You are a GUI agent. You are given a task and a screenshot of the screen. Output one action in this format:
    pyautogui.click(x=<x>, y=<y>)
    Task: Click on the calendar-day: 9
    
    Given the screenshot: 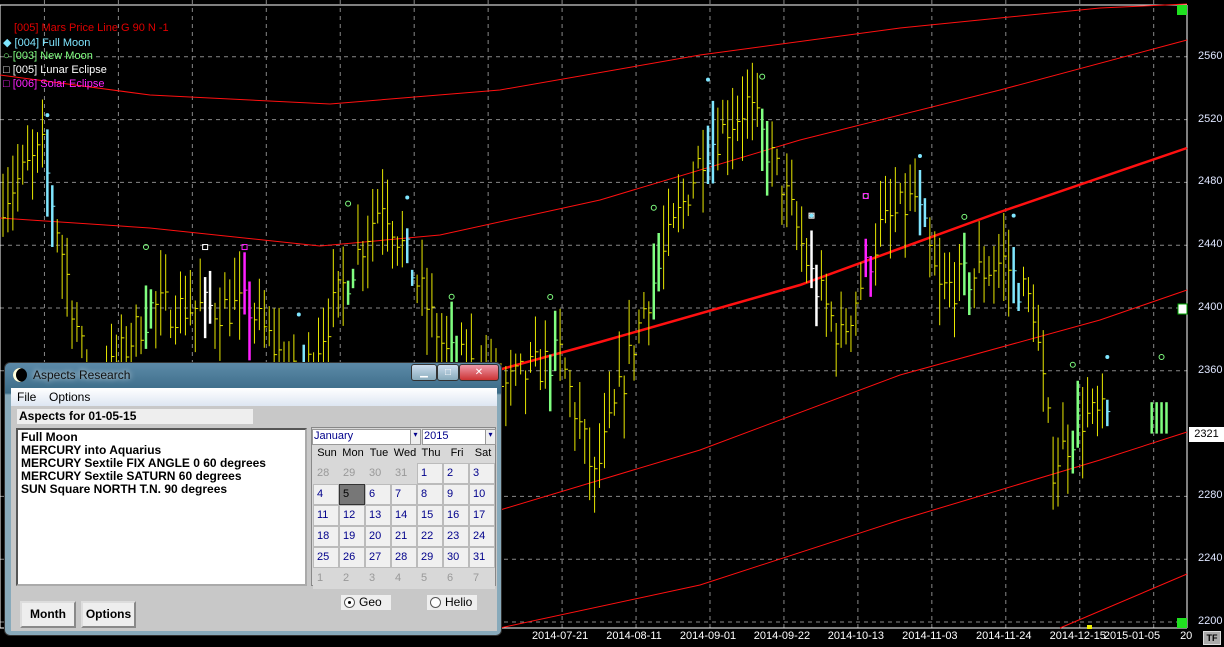 What is the action you would take?
    pyautogui.click(x=456, y=494)
    